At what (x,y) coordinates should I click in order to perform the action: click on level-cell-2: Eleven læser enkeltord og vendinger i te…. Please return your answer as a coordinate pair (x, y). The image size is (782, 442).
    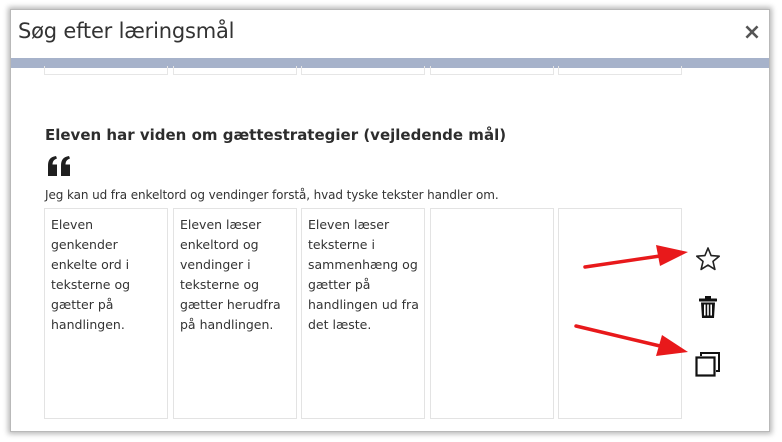
    Looking at the image, I should click on (235, 313).